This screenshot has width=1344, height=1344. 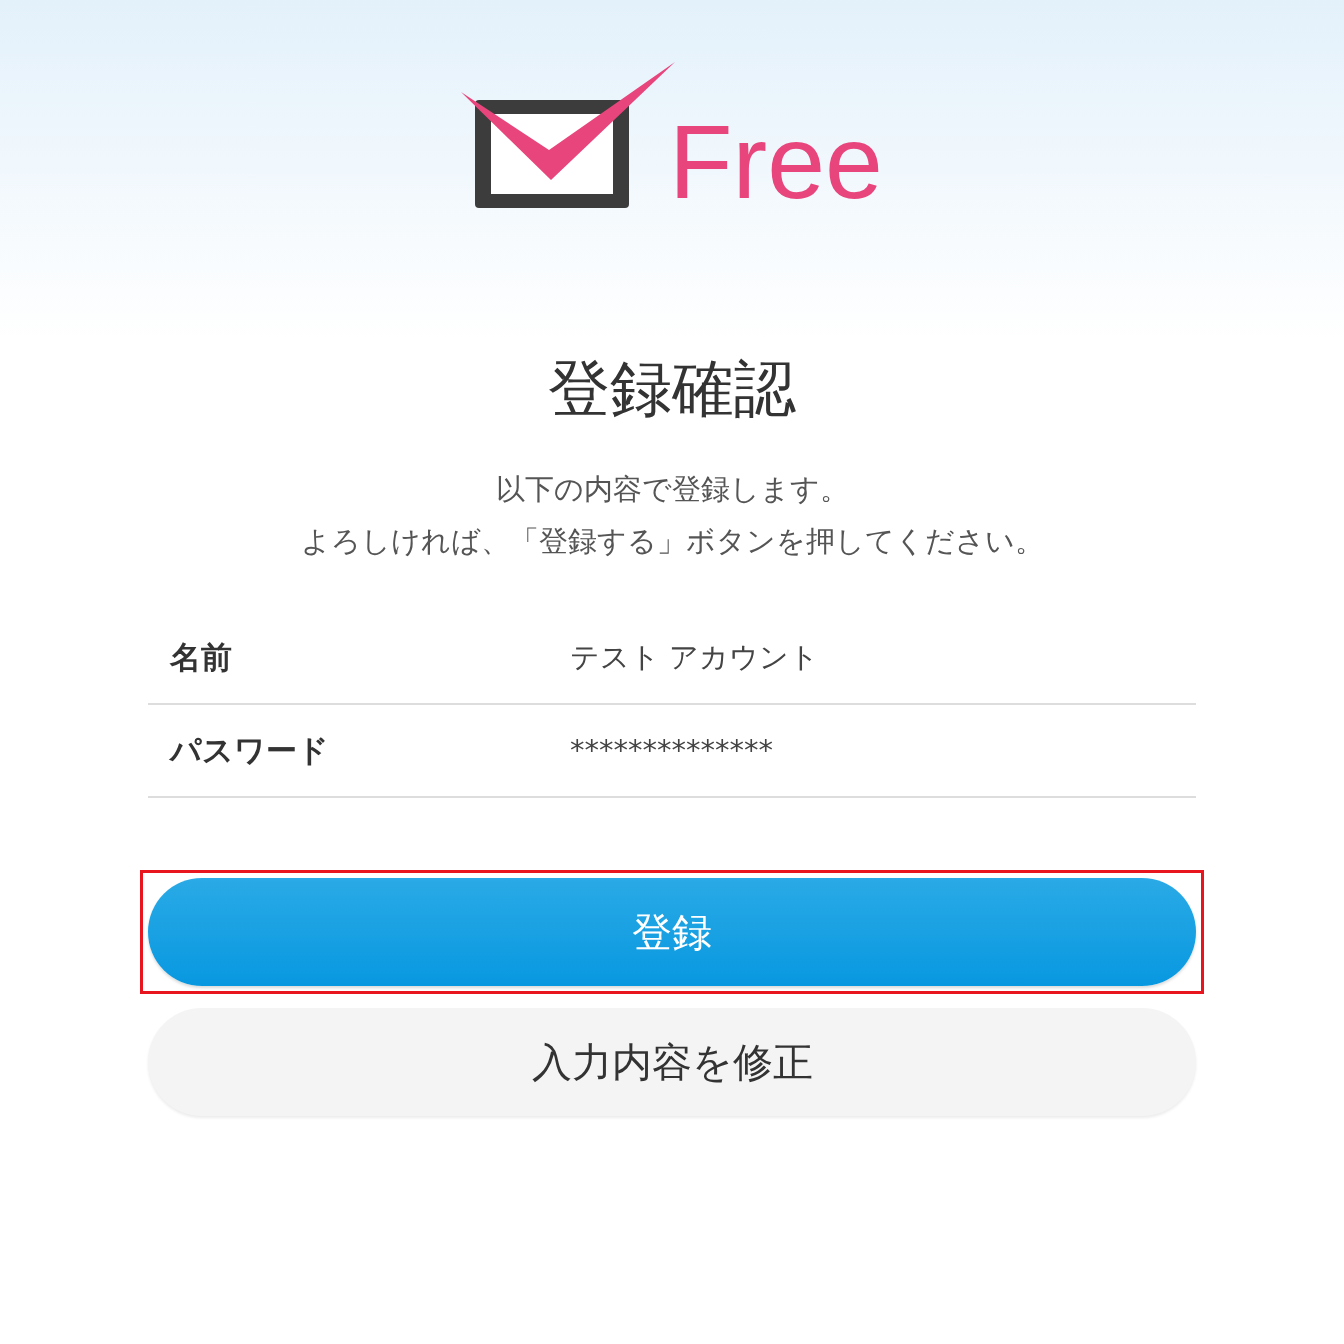 I want to click on page-title: 登録確認, so click(x=672, y=389).